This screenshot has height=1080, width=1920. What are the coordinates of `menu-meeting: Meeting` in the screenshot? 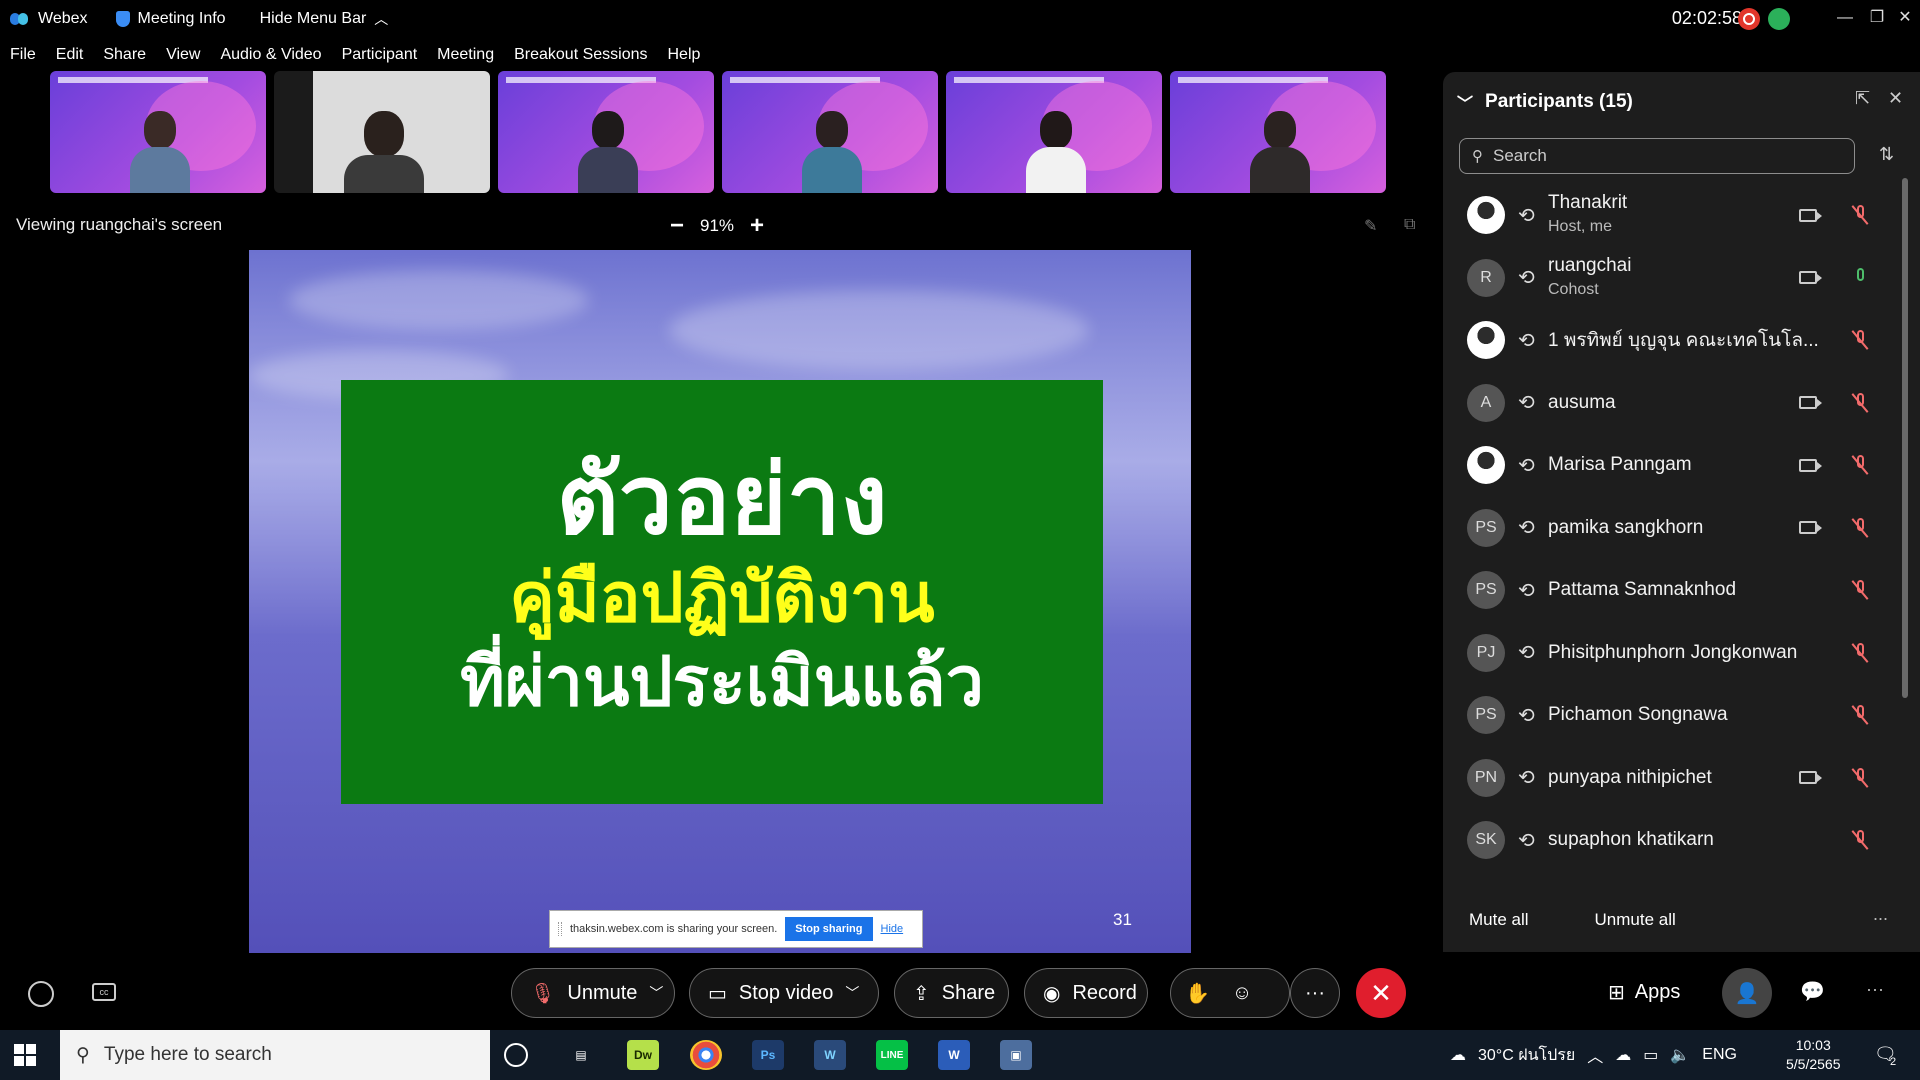 It's located at (465, 55).